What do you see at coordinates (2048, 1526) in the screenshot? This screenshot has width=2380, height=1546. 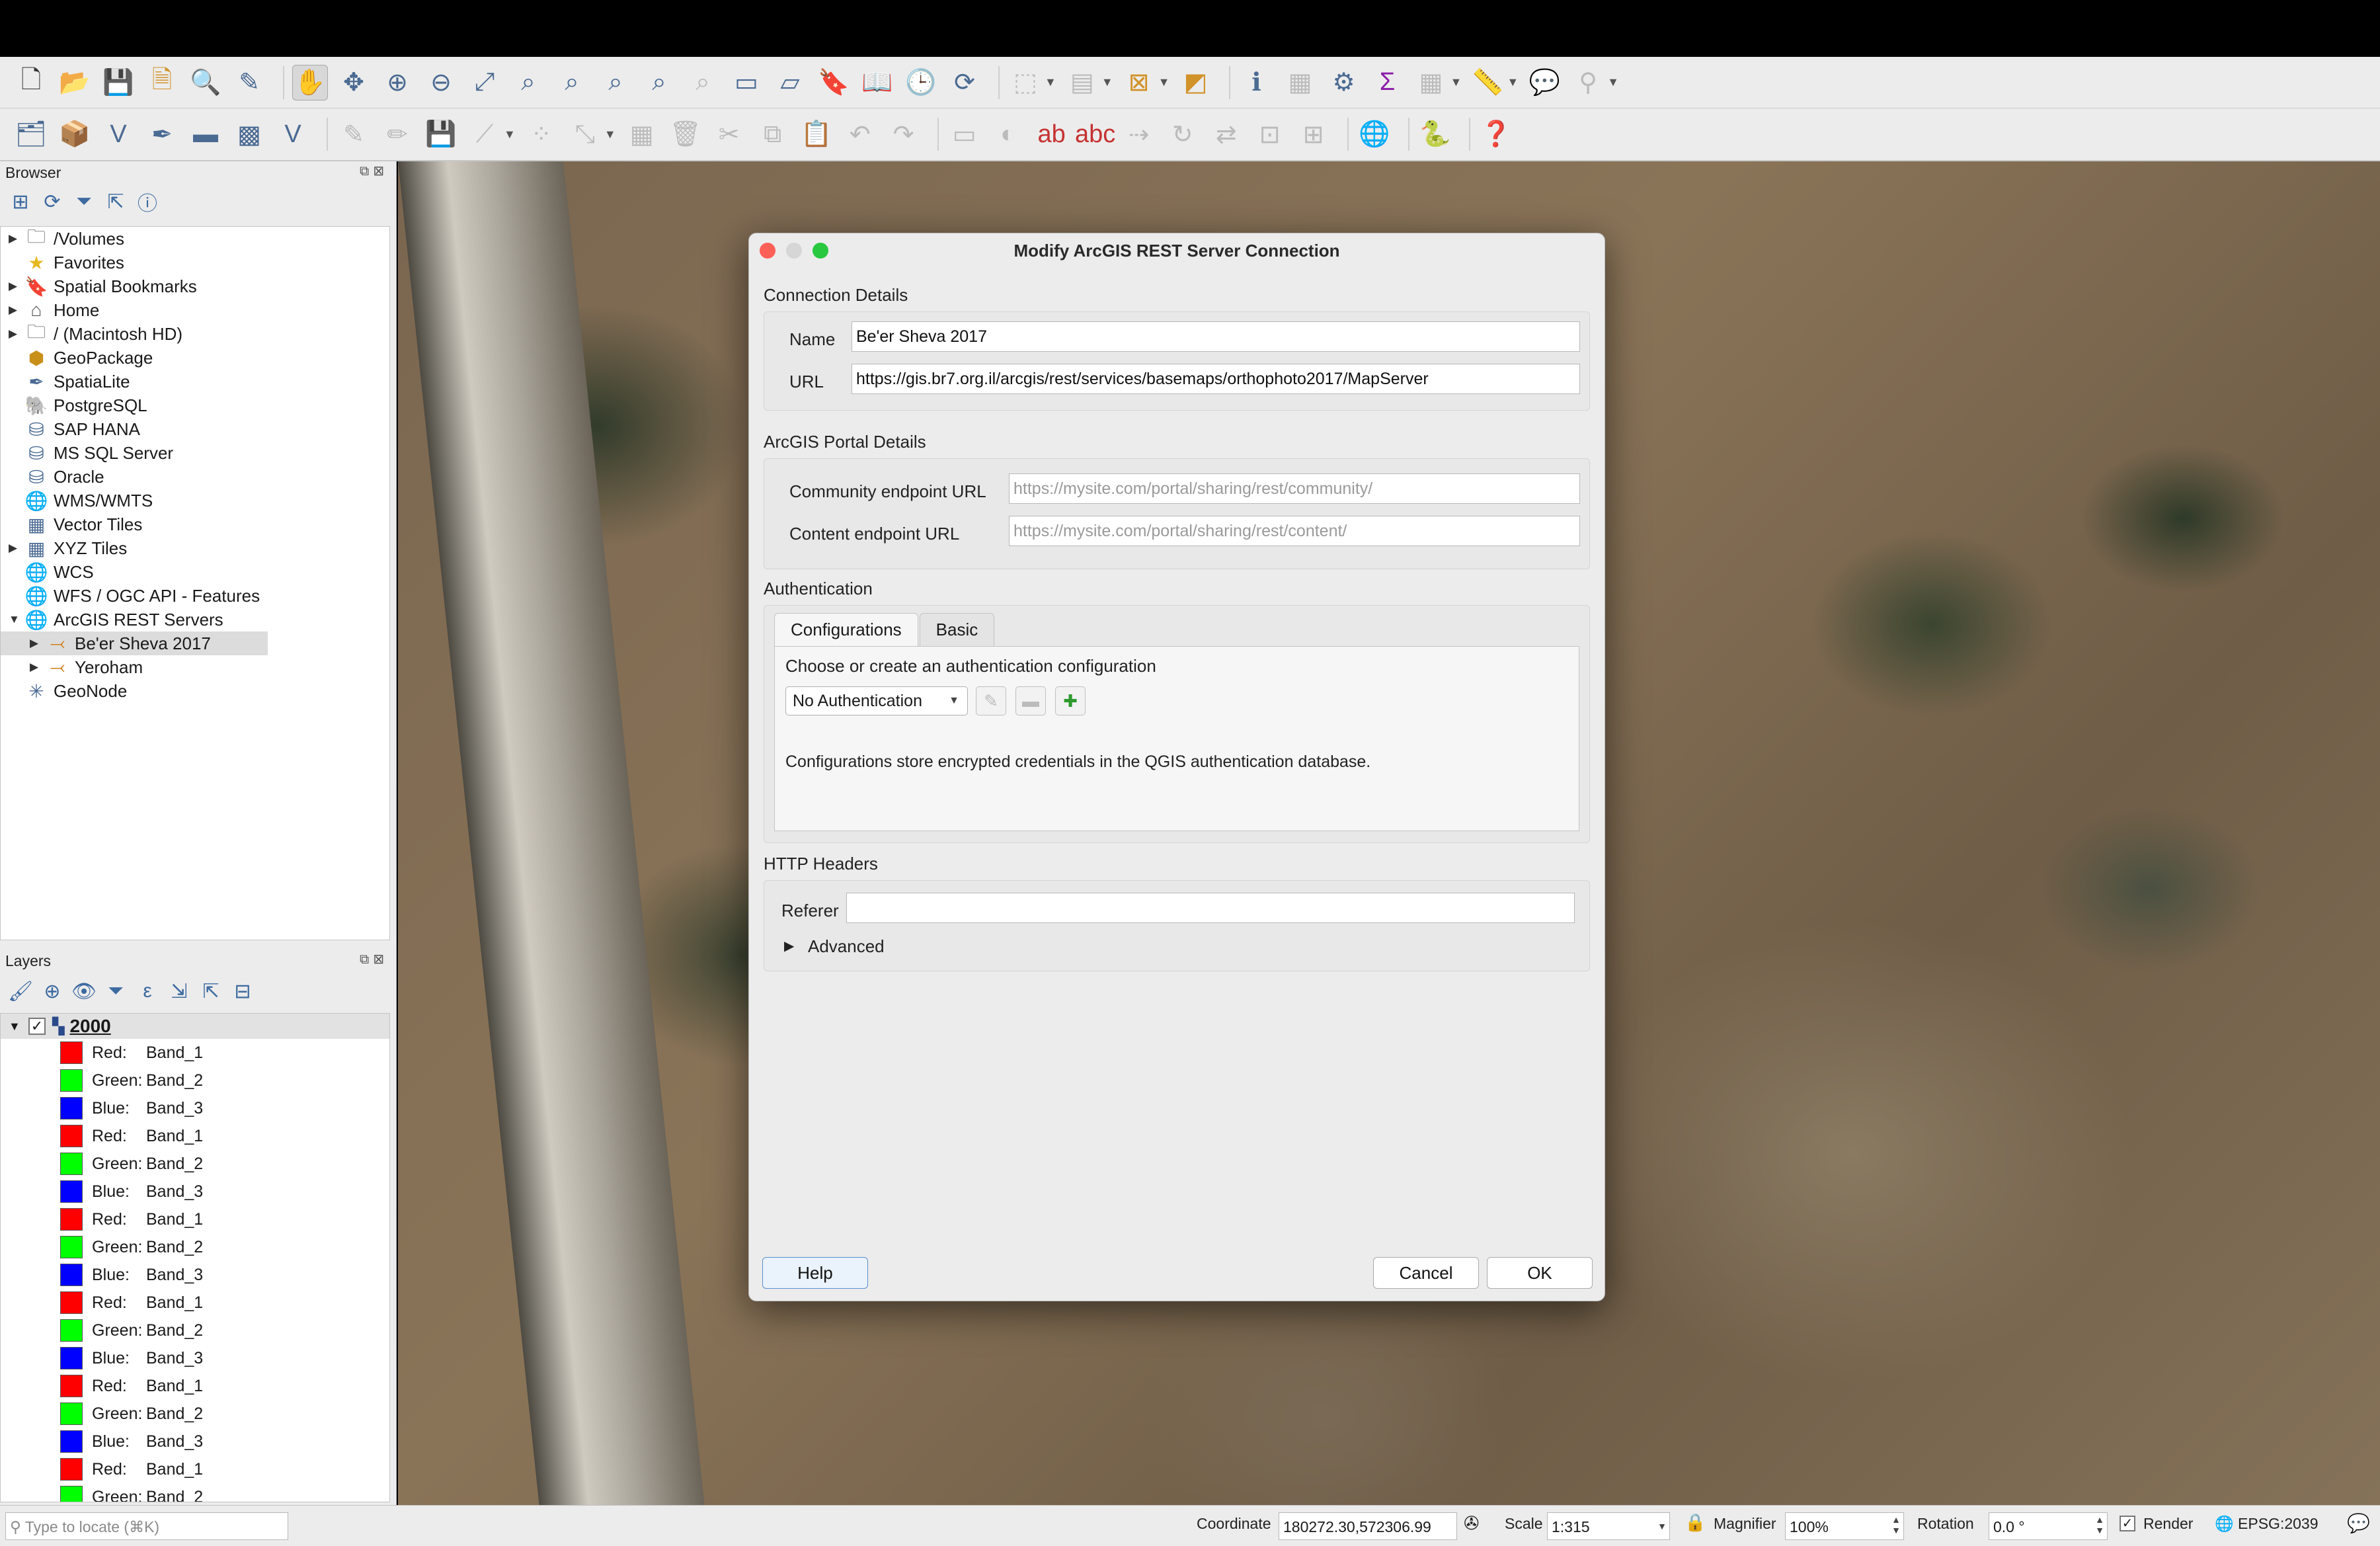 I see `rotation-input: 0.0 ° ▲ ▼` at bounding box center [2048, 1526].